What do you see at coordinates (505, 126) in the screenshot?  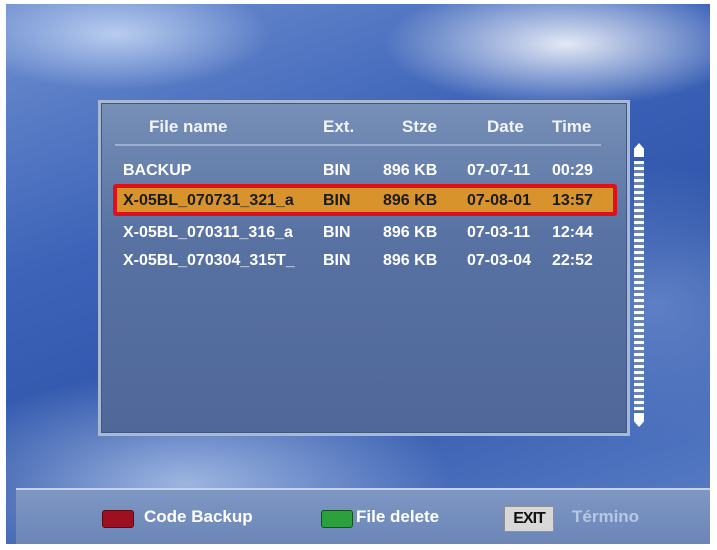 I see `header-date: Date` at bounding box center [505, 126].